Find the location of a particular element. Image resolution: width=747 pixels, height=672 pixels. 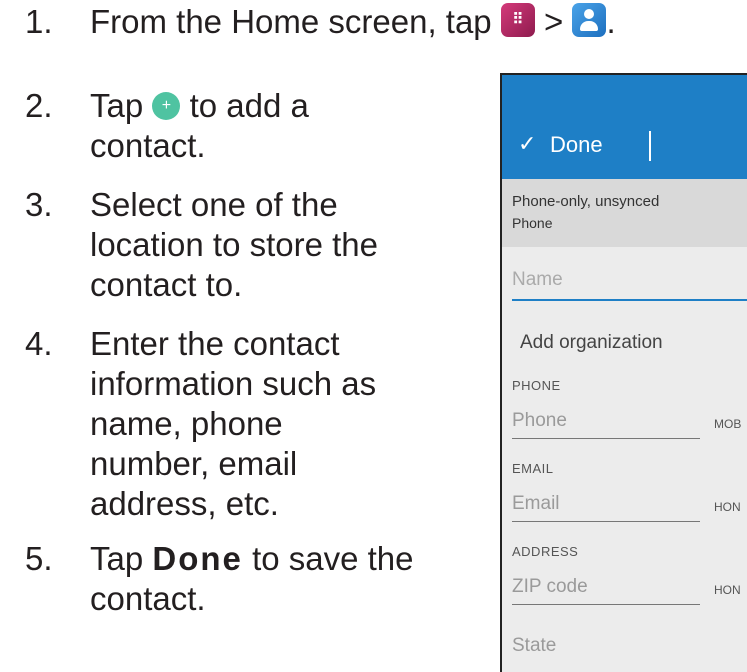

step-text: contact to. is located at coordinates (166, 284).